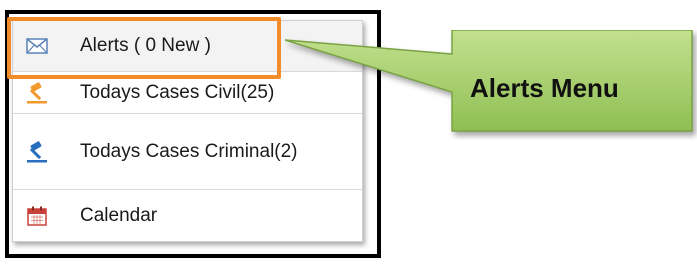 The width and height of the screenshot is (697, 266). What do you see at coordinates (544, 87) in the screenshot?
I see `callout-label: Alerts Menu` at bounding box center [544, 87].